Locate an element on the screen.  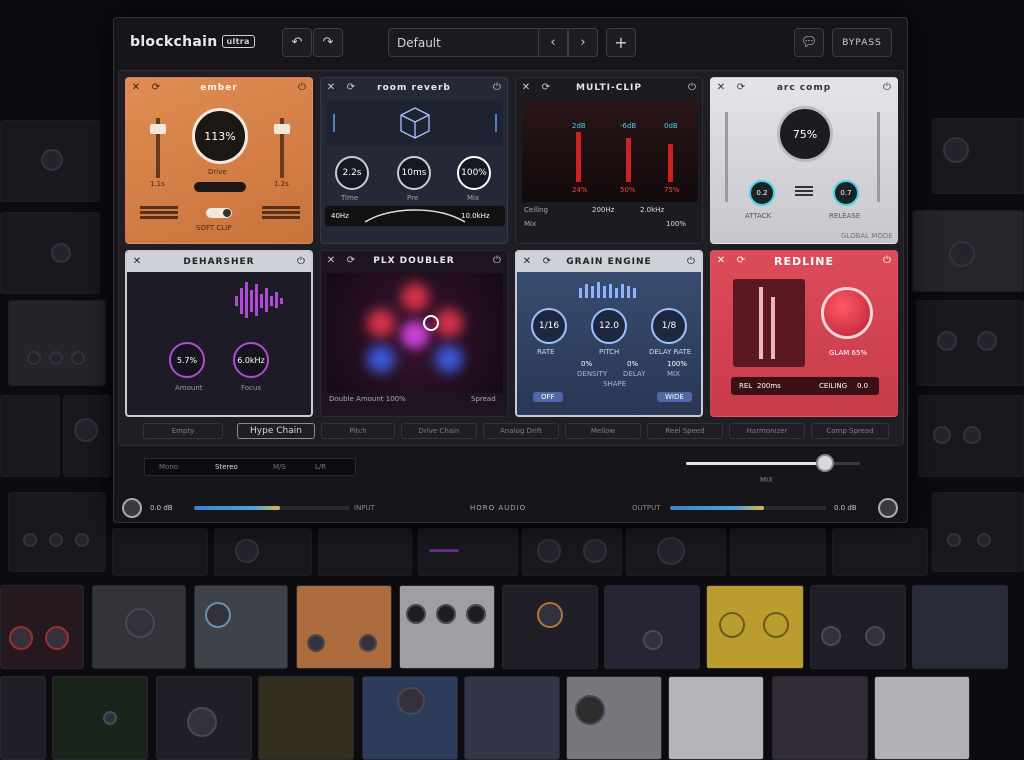
plugin-deharsher: DEHARSHER ✕ ⏻ 5.7% 6.0kHz Amount Focus is located at coordinates (219, 333).